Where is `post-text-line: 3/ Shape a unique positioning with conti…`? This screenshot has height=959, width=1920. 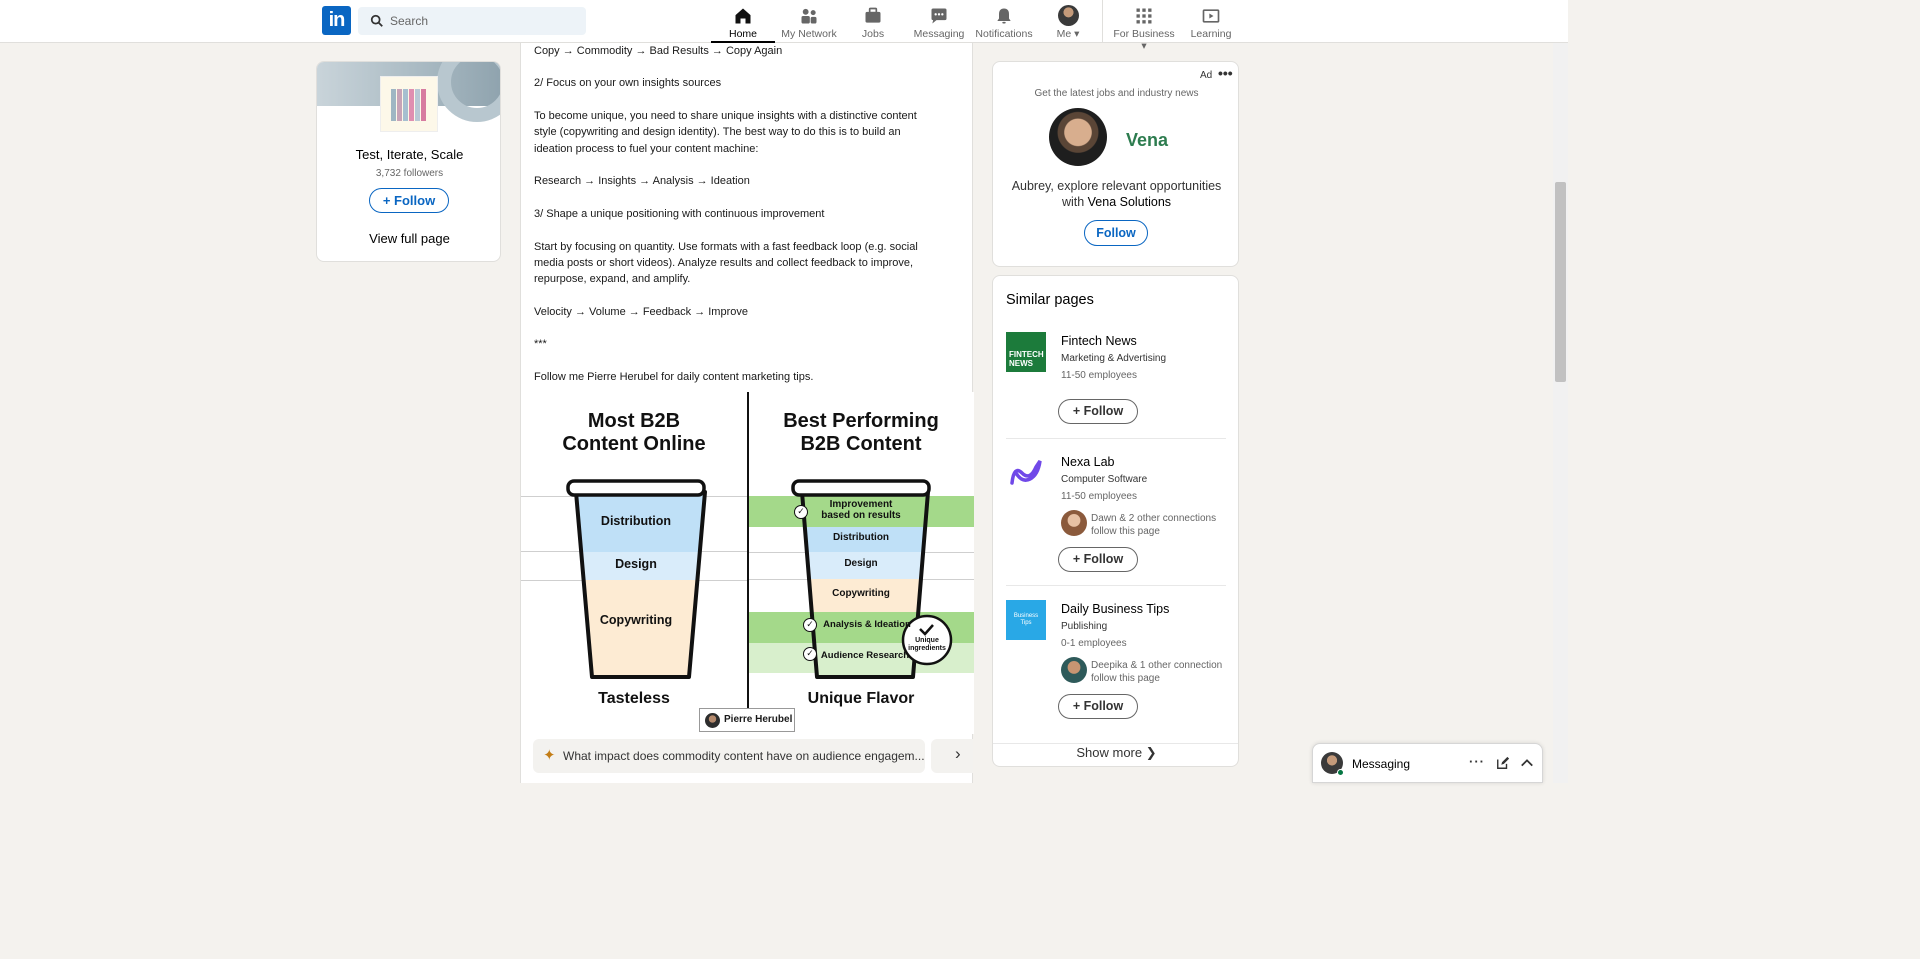
post-text-line: 3/ Shape a unique positioning with conti… is located at coordinates (679, 214).